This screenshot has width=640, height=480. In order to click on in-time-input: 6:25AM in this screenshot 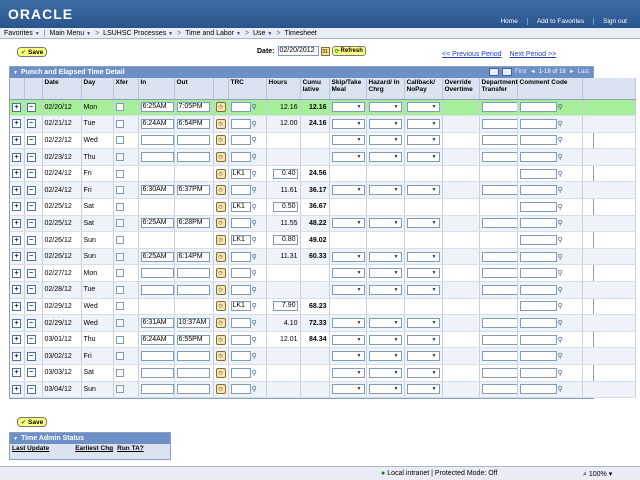, I will do `click(156, 223)`.